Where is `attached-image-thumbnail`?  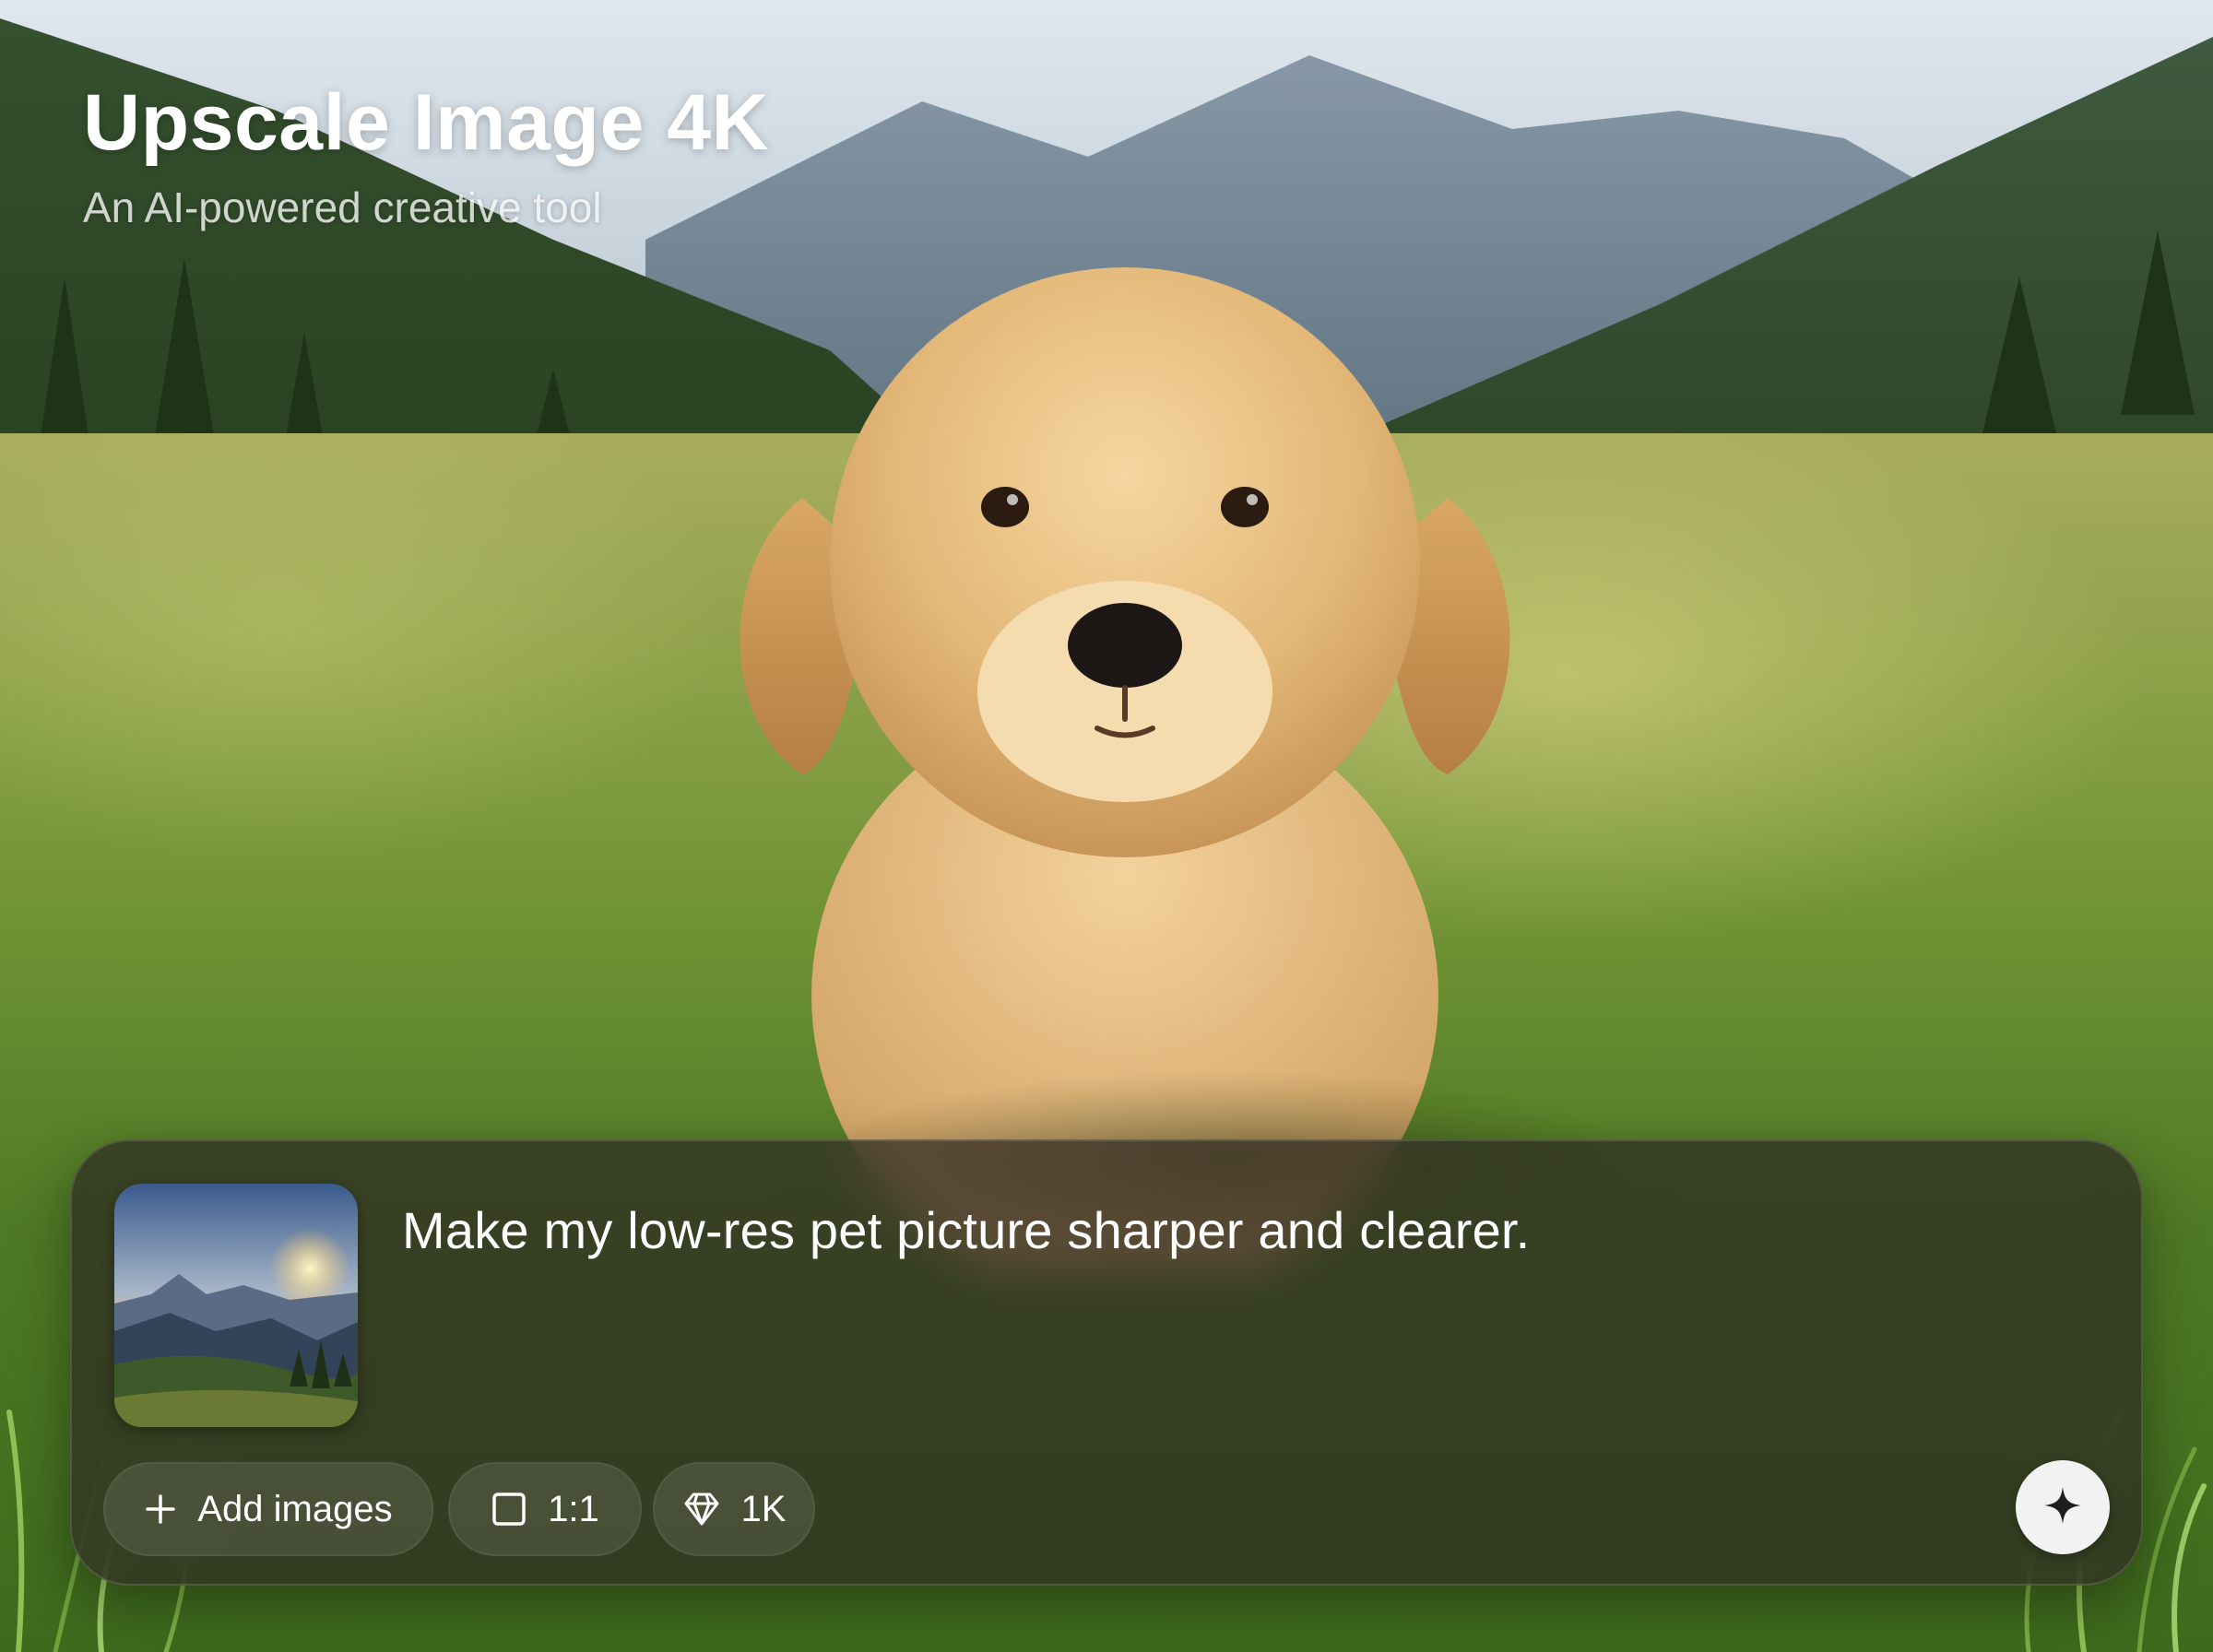 attached-image-thumbnail is located at coordinates (236, 1305).